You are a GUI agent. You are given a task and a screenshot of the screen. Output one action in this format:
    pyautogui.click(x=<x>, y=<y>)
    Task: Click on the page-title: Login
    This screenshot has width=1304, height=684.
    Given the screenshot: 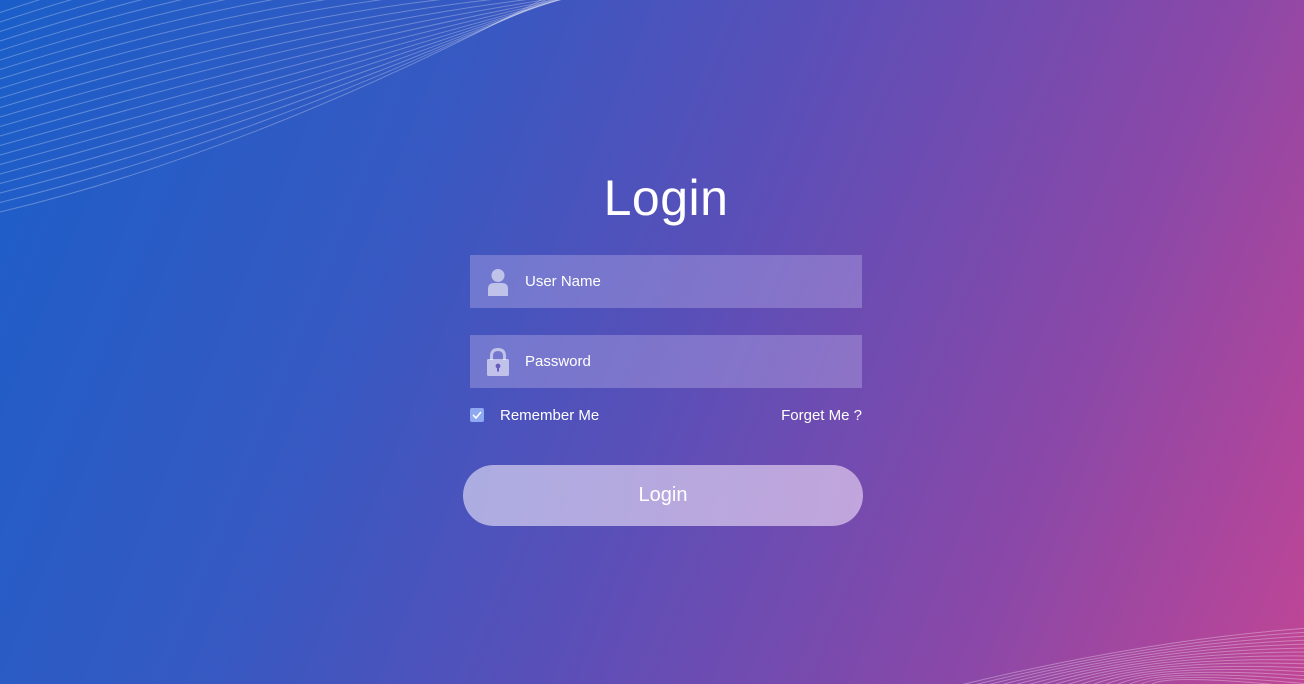 What is the action you would take?
    pyautogui.click(x=666, y=198)
    